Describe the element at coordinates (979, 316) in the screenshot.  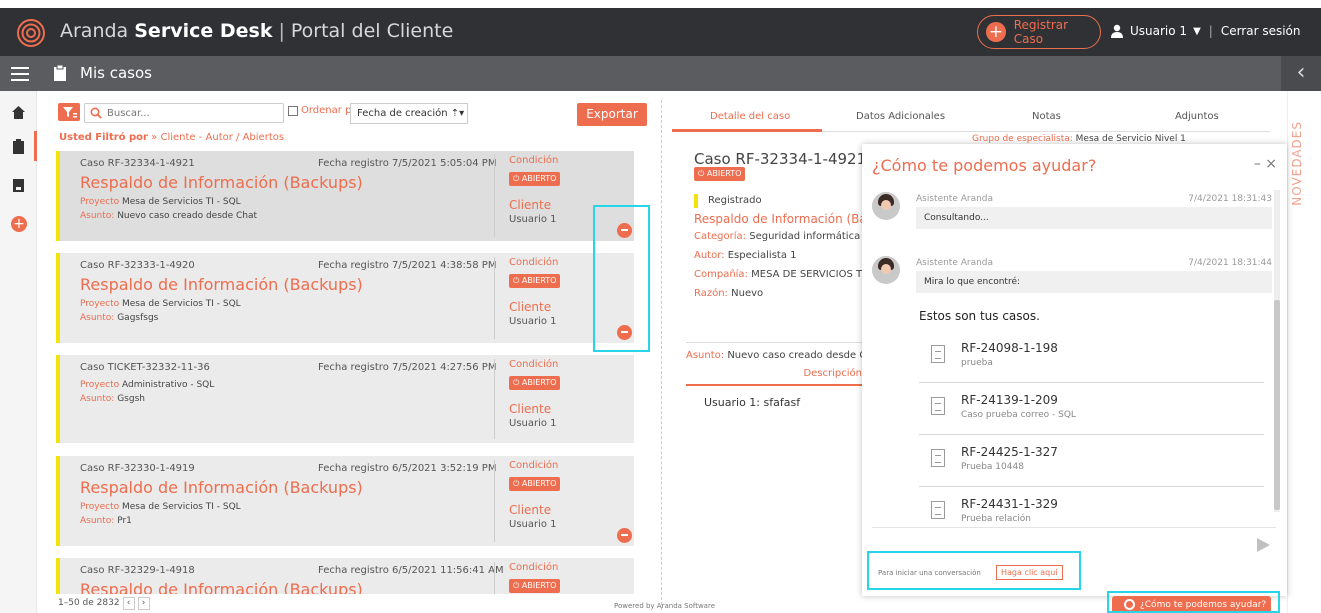
I see `cases-header: Estos son tus casos.` at that location.